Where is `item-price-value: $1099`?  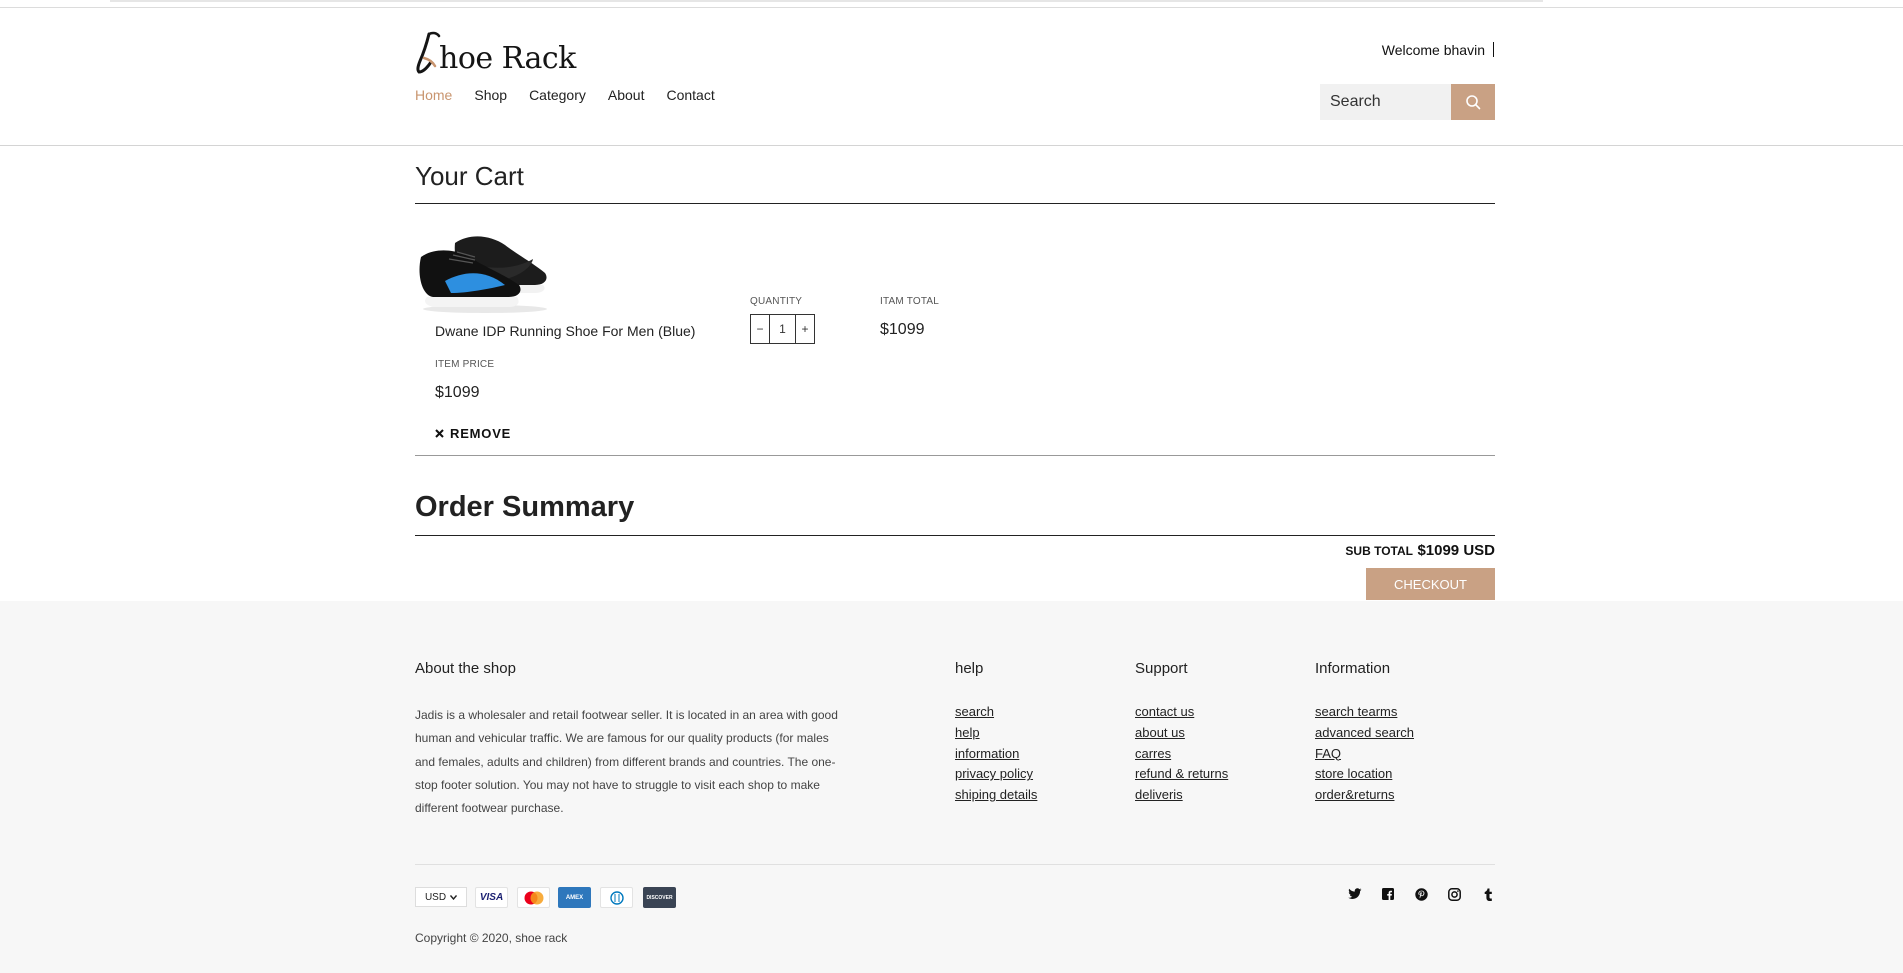 item-price-value: $1099 is located at coordinates (457, 392).